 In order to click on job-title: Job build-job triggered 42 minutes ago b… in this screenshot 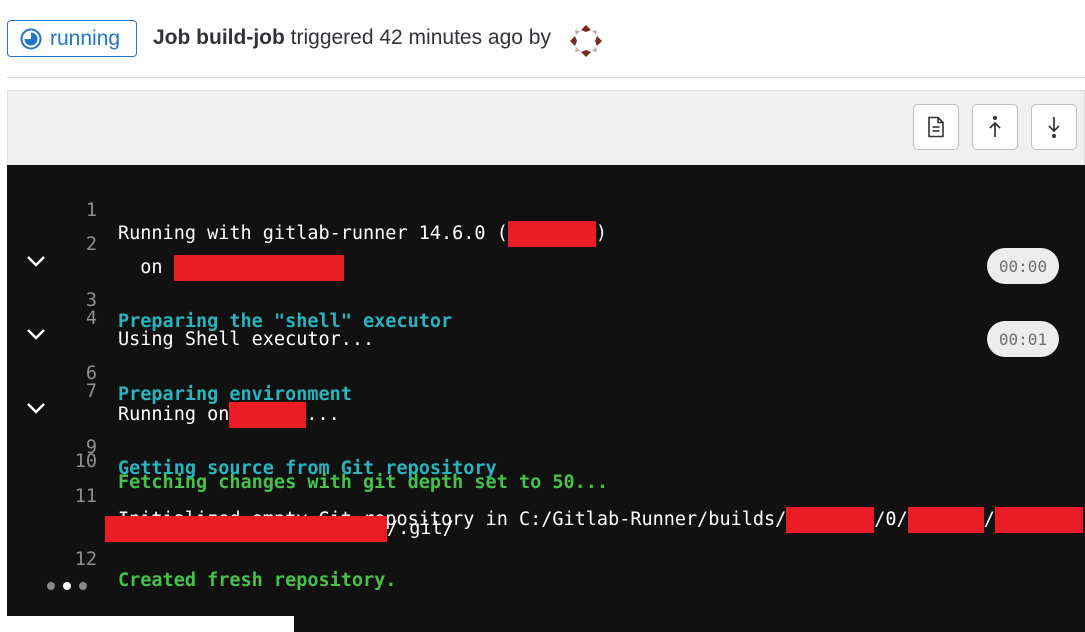, I will do `click(352, 38)`.